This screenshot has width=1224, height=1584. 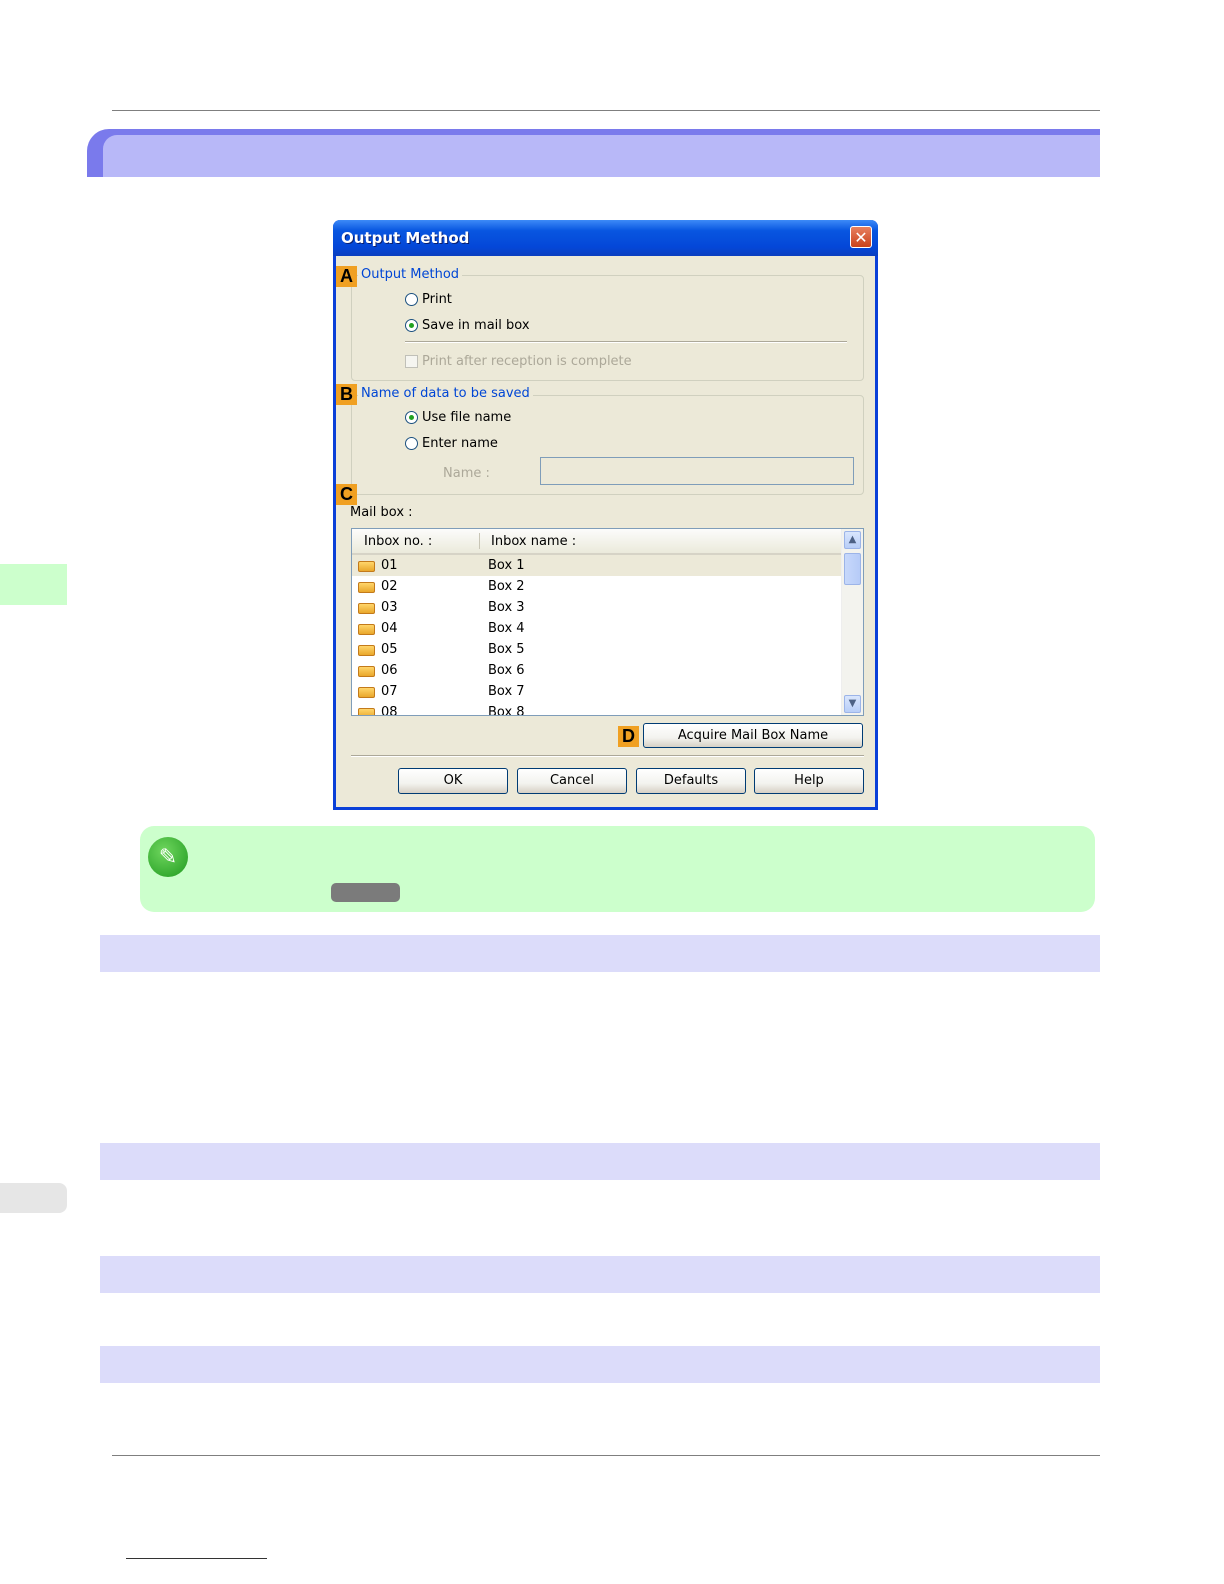 What do you see at coordinates (168, 857) in the screenshot?
I see `pencil-icon: ✎` at bounding box center [168, 857].